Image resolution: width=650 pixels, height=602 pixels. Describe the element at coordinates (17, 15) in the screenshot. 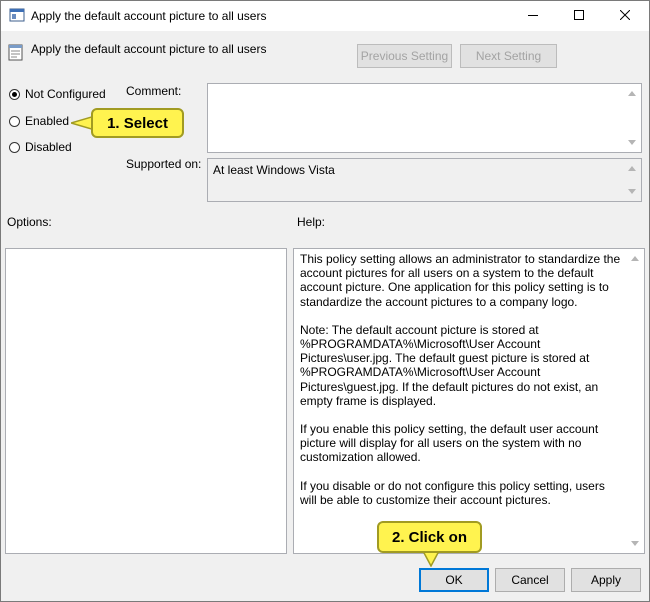

I see `policy-editor-icon` at that location.